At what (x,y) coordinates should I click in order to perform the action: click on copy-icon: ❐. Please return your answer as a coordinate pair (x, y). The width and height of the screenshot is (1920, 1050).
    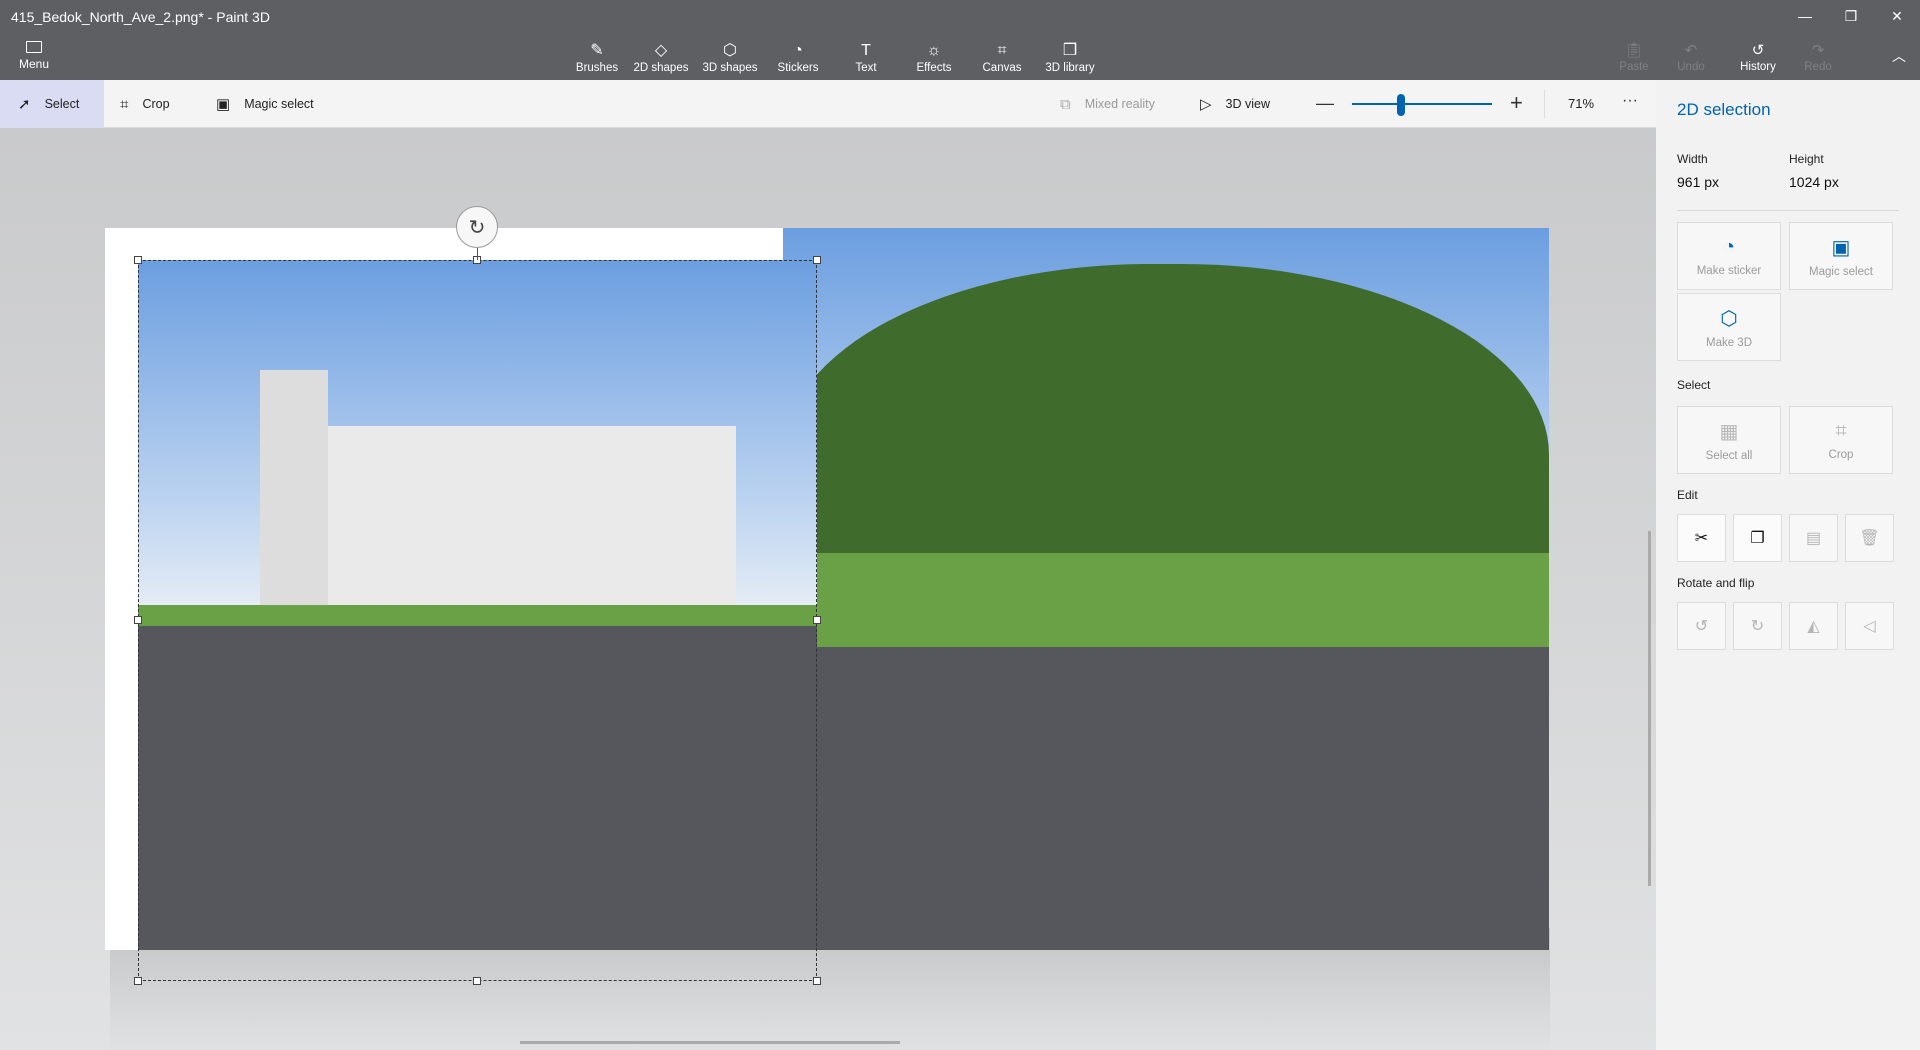
    Looking at the image, I should click on (1757, 538).